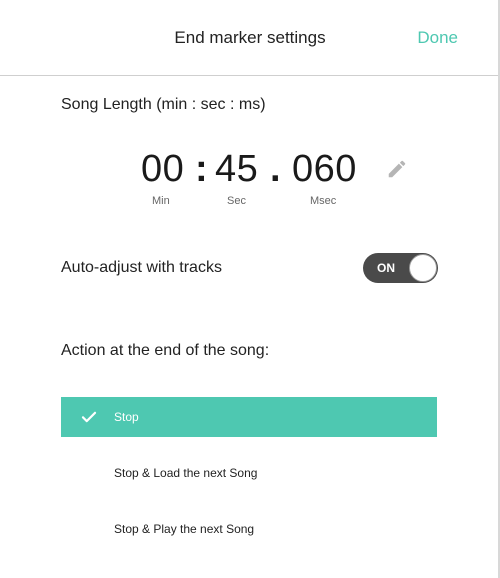 The image size is (500, 578). Describe the element at coordinates (386, 268) in the screenshot. I see `toggle-state-label: ON` at that location.